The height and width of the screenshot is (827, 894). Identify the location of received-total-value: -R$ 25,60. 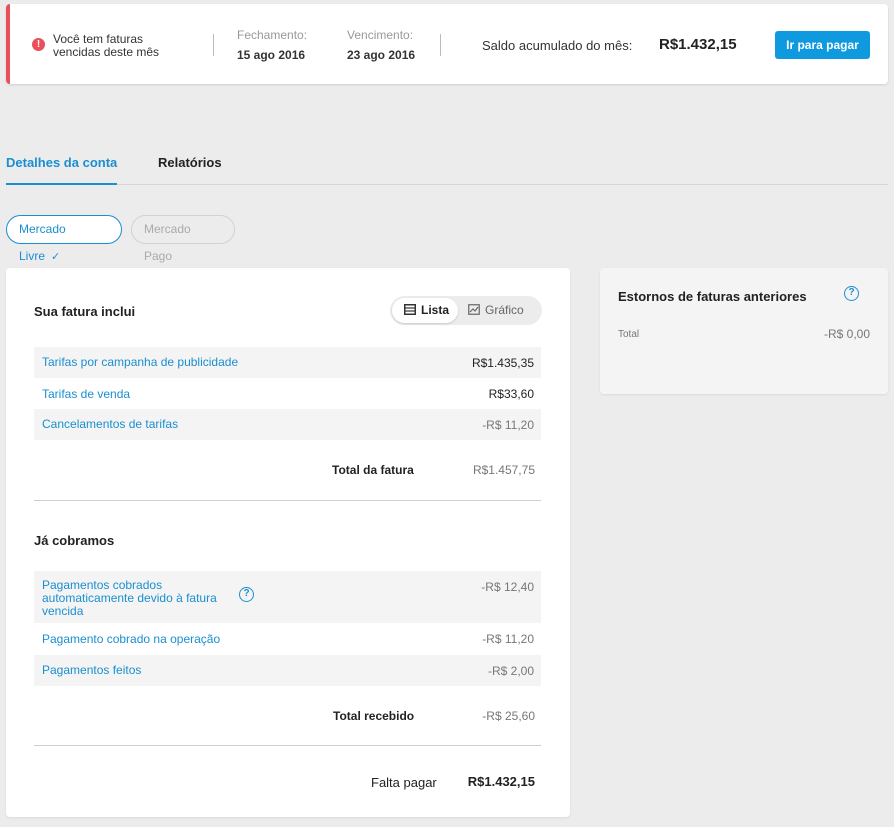
(508, 716).